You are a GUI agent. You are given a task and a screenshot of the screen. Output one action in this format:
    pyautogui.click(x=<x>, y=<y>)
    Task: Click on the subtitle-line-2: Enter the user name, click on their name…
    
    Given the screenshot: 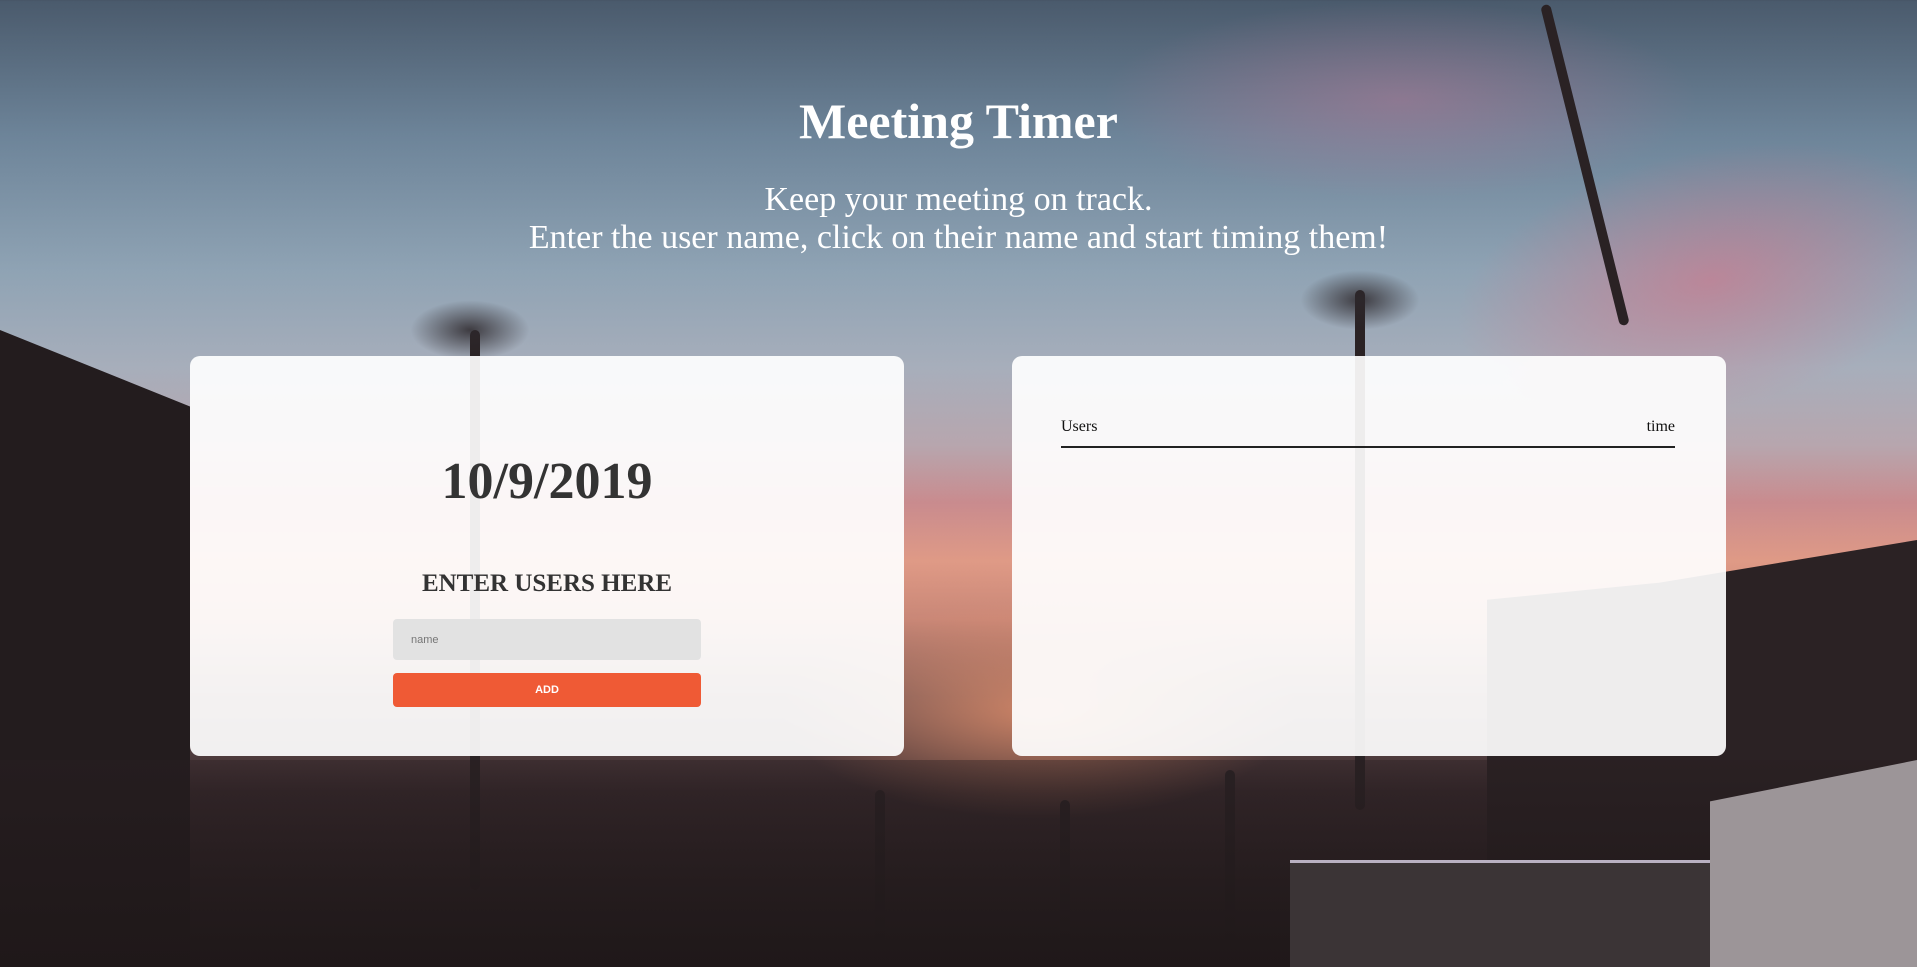 What is the action you would take?
    pyautogui.click(x=958, y=237)
    